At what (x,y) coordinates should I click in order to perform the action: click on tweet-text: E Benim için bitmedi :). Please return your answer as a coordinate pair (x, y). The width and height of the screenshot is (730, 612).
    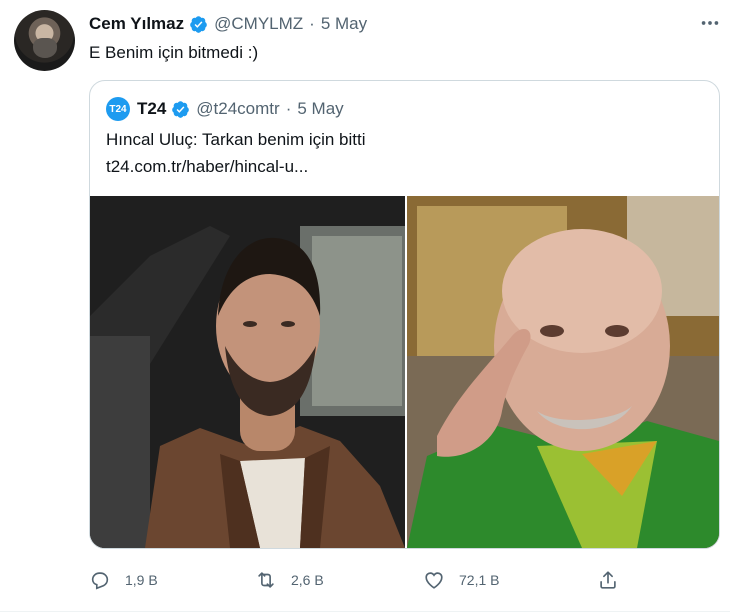
    Looking at the image, I should click on (174, 52).